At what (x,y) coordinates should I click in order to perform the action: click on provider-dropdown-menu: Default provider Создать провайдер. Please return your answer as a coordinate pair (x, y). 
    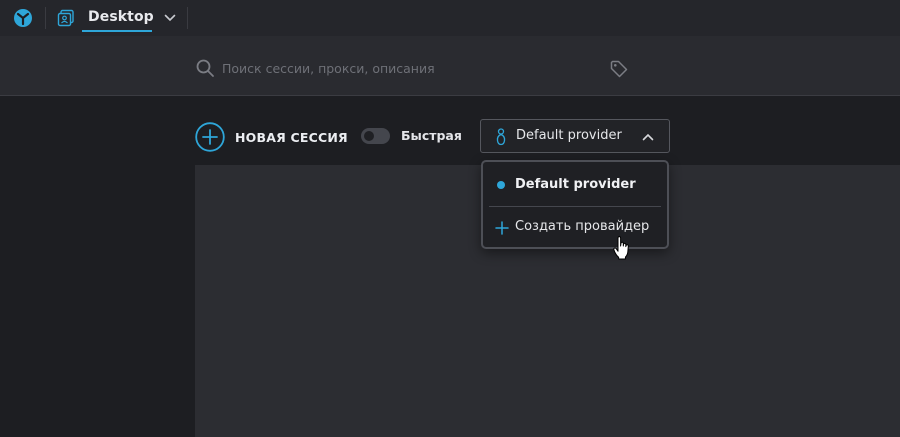
    Looking at the image, I should click on (575, 204).